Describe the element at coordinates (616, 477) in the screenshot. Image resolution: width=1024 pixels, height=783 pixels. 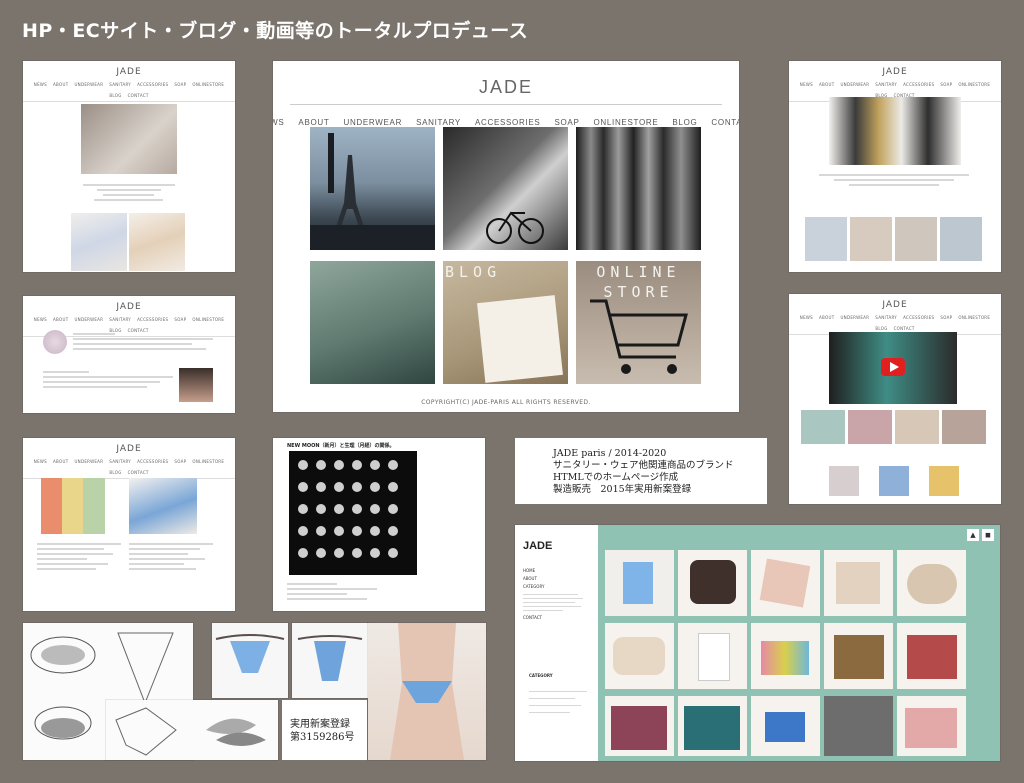
I see `info-line: HTMLでのホームページ作成` at that location.